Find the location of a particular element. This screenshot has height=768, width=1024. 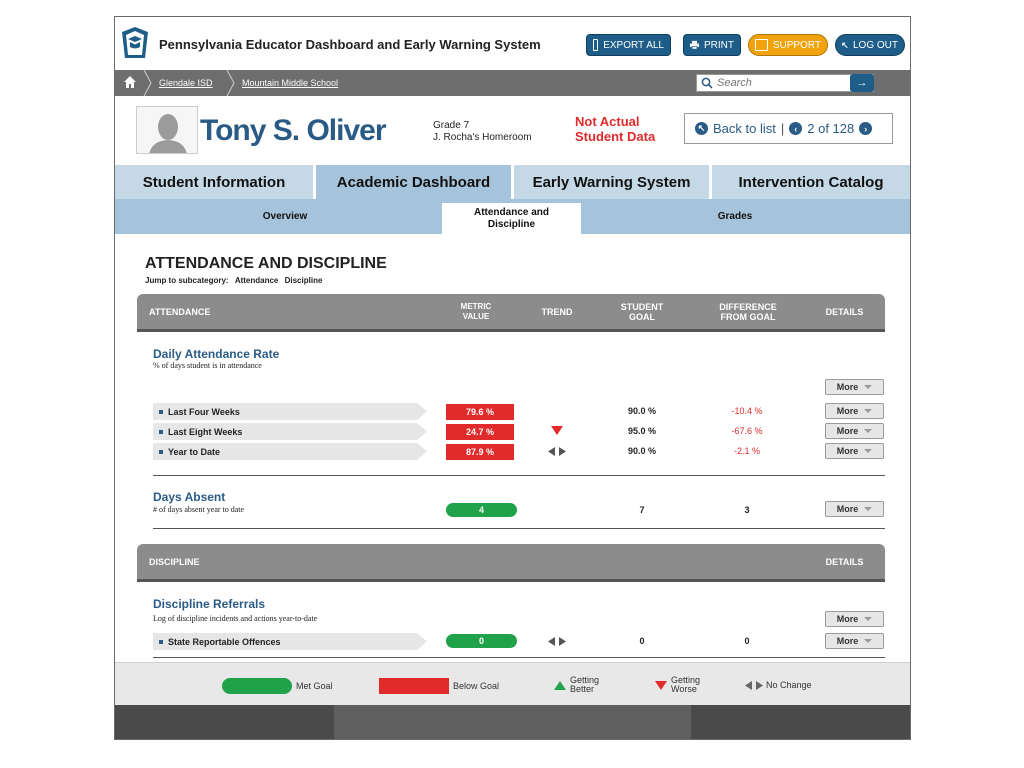

metric-value-below-goal: 87.9 % is located at coordinates (480, 452).